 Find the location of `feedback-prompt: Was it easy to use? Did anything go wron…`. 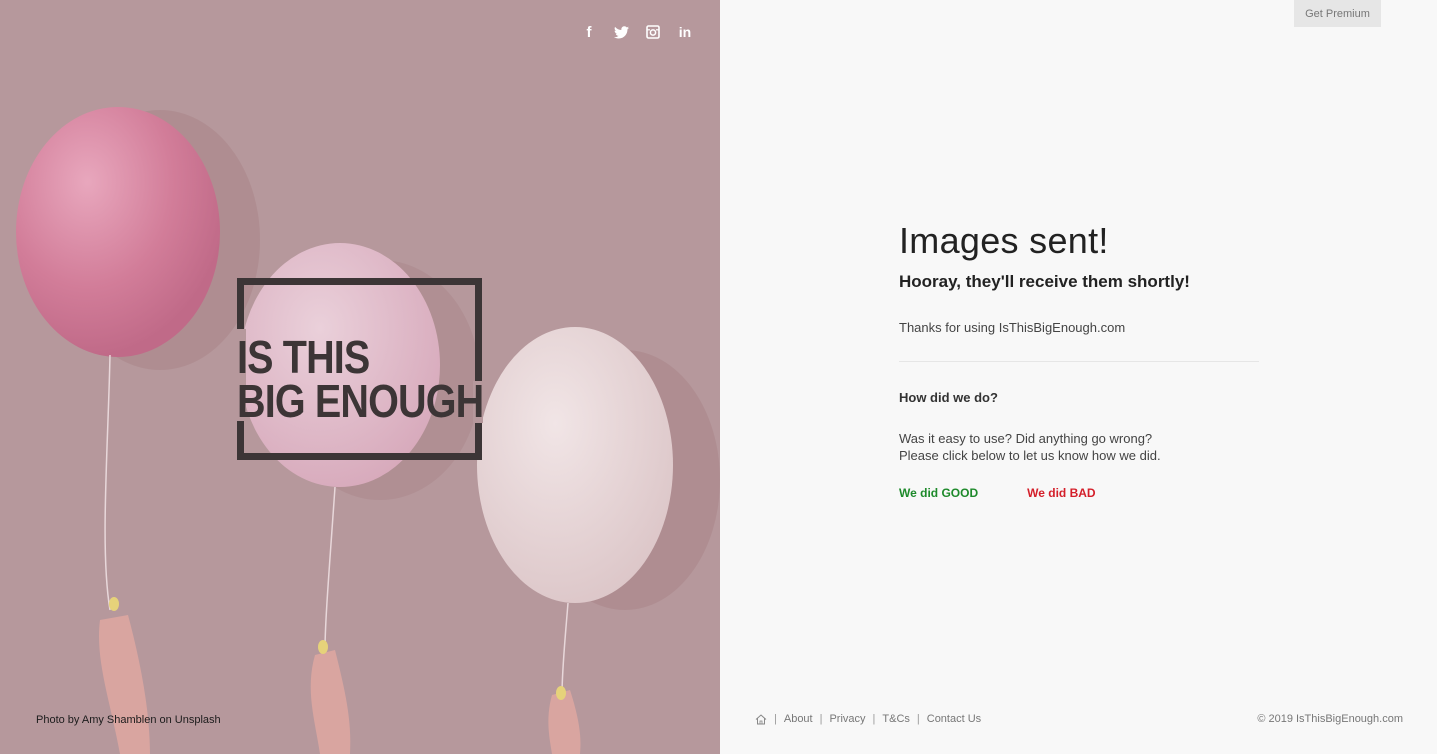

feedback-prompt: Was it easy to use? Did anything go wron… is located at coordinates (1079, 447).